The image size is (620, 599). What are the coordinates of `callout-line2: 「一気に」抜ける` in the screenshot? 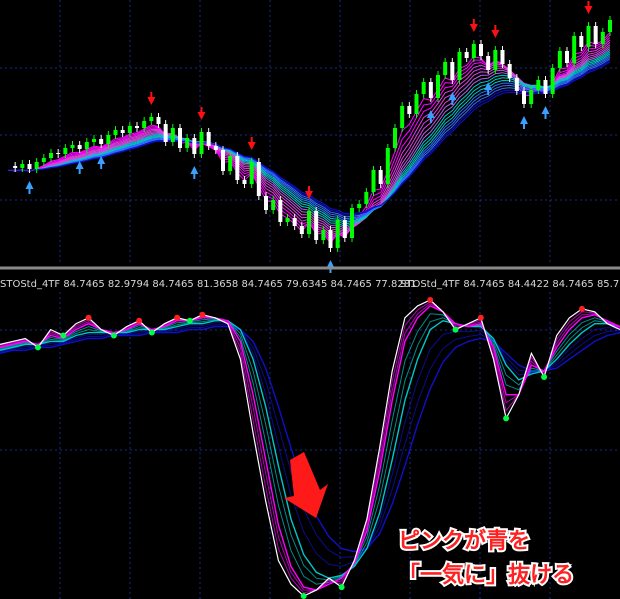 It's located at (486, 575).